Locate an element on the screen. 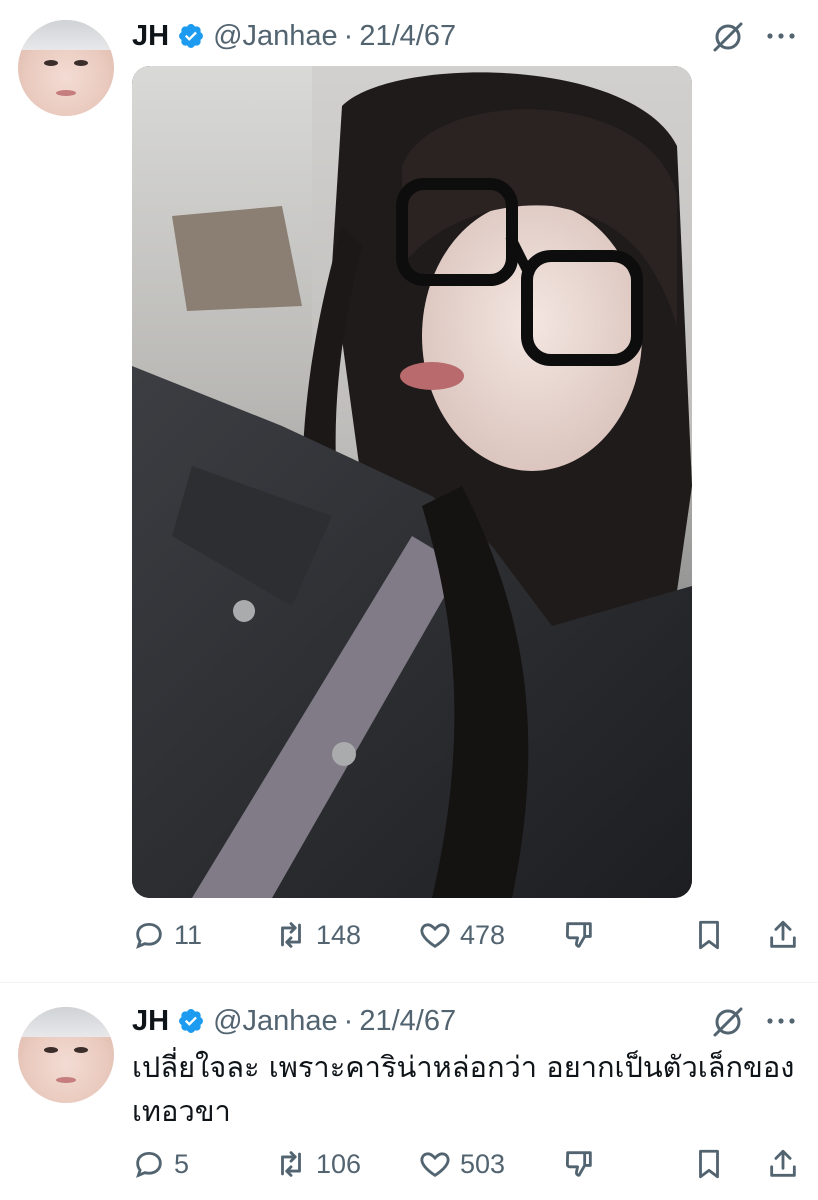 Image resolution: width=818 pixels, height=1200 pixels. reply-count: 11 is located at coordinates (188, 934).